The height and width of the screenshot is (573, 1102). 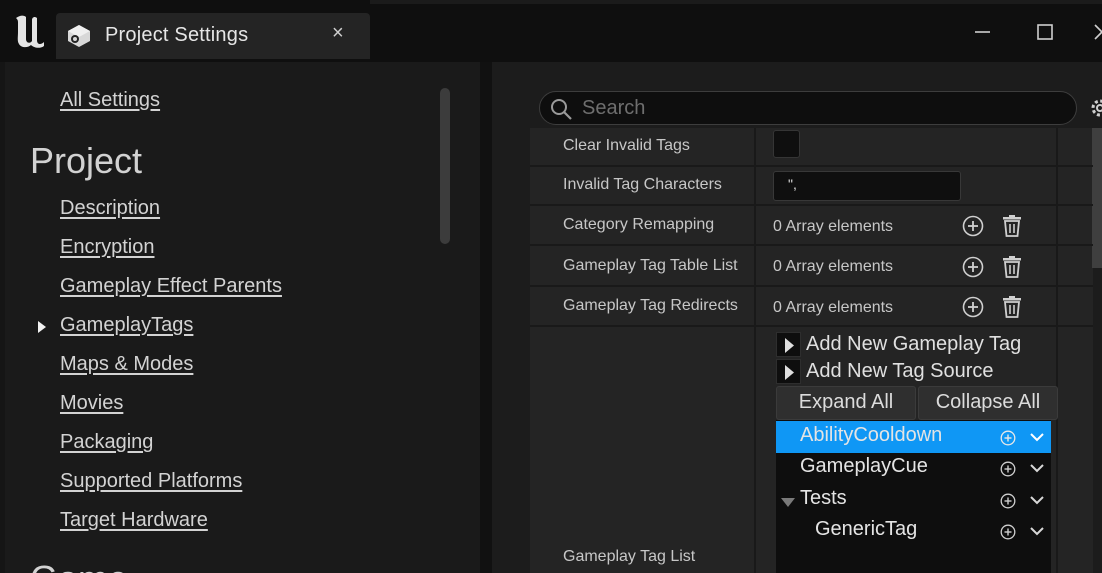 I want to click on tag-row-gameplaycue: GameplayCue, so click(x=913, y=468).